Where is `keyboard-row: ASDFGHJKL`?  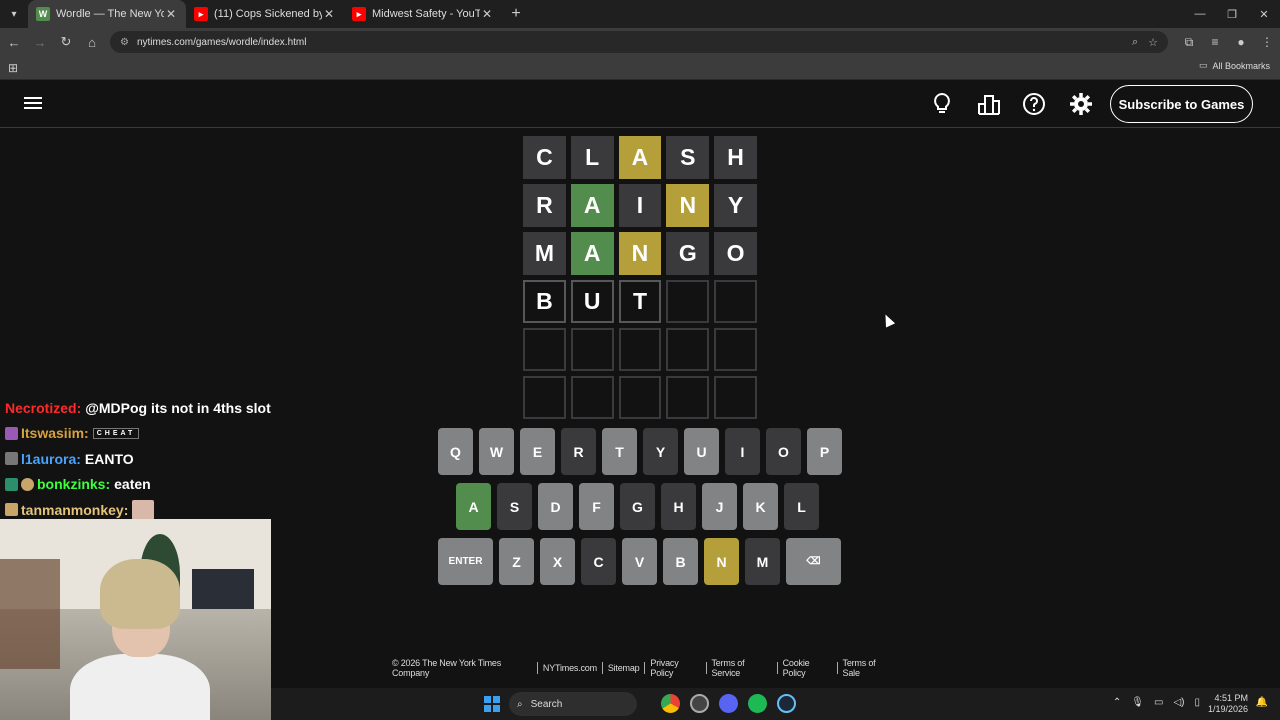 keyboard-row: ASDFGHJKL is located at coordinates (640, 506).